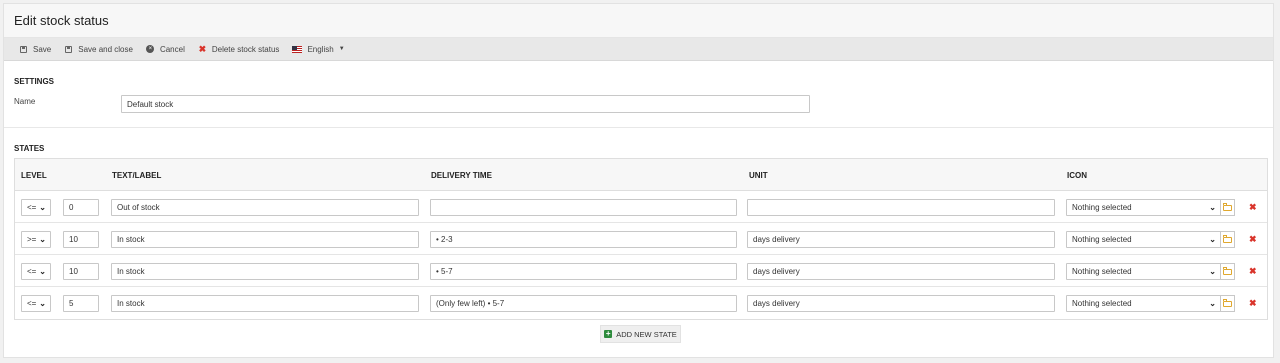 The width and height of the screenshot is (1280, 363). I want to click on cancel-button: × Cancel, so click(167, 49).